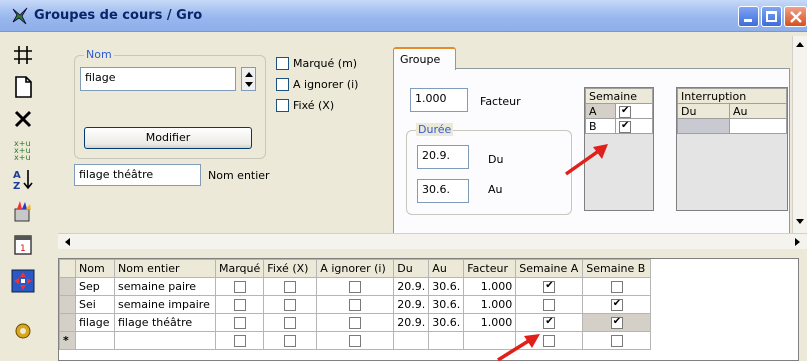 This screenshot has width=807, height=361. What do you see at coordinates (95, 322) in the screenshot?
I see `cell-nom: filage` at bounding box center [95, 322].